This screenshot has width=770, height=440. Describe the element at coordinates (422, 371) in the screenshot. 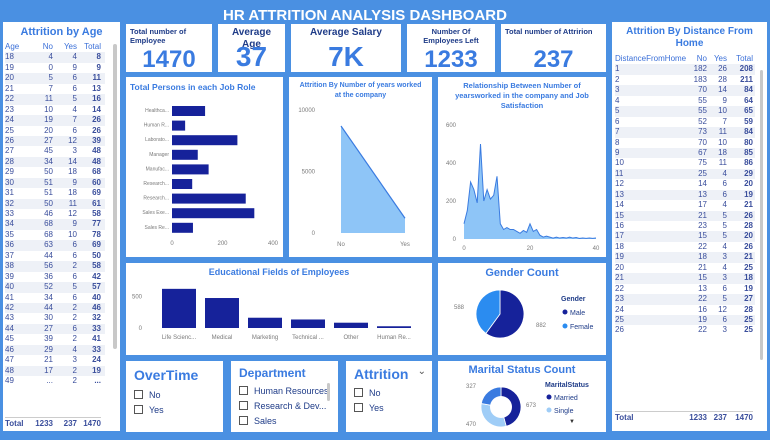

I see `chevron-down-icon: ⌄` at that location.